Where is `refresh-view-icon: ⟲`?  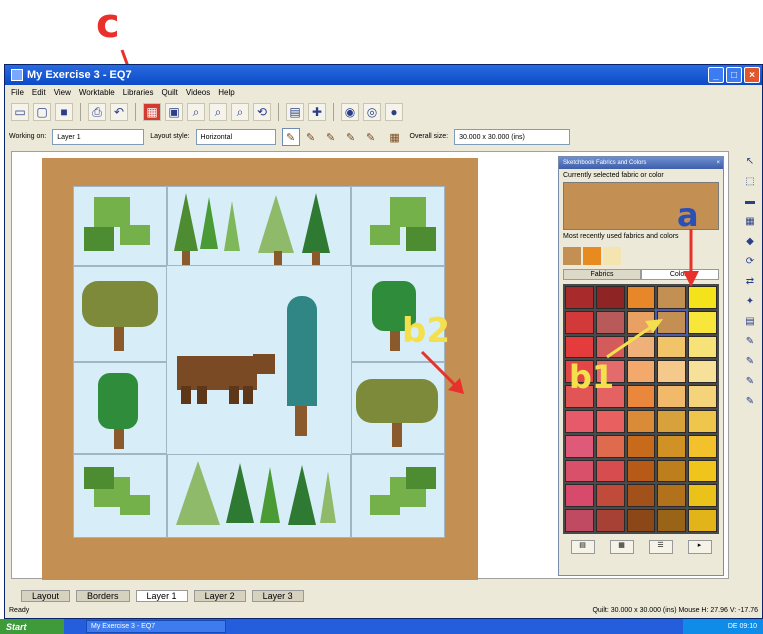
refresh-view-icon: ⟲ is located at coordinates (262, 112).